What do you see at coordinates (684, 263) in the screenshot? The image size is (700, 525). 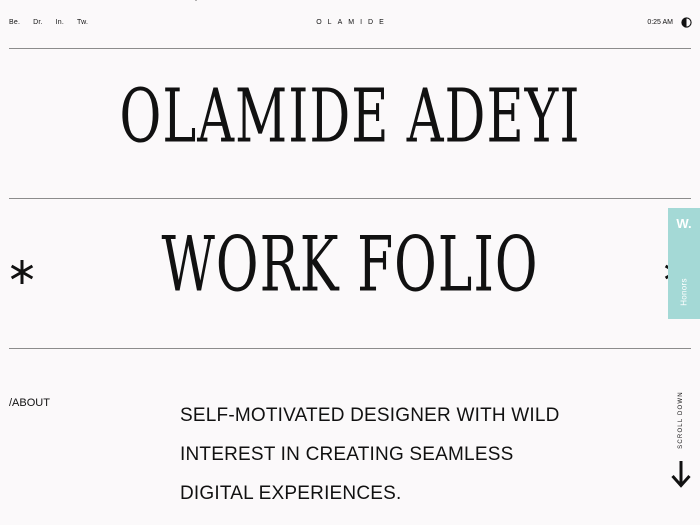 I see `honors-tab: W. Honors` at bounding box center [684, 263].